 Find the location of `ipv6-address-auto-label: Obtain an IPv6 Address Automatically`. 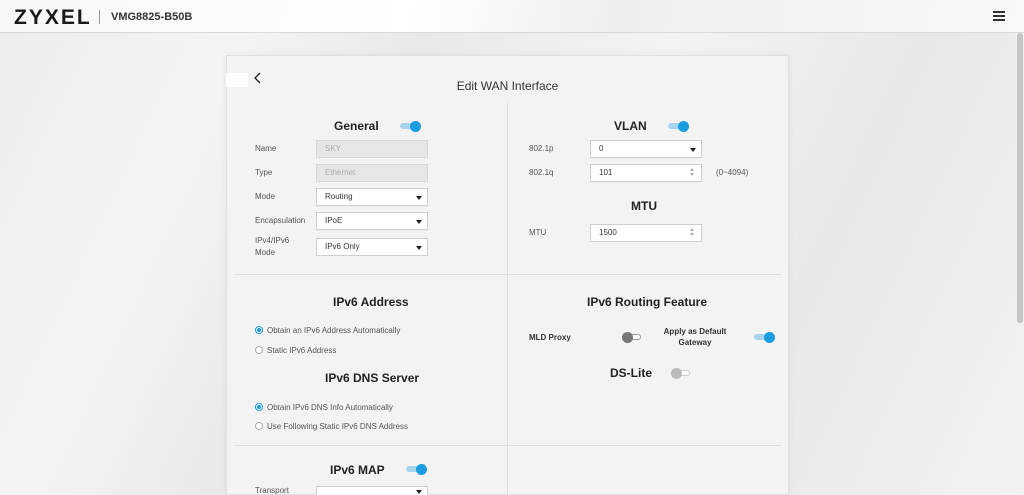

ipv6-address-auto-label: Obtain an IPv6 Address Automatically is located at coordinates (334, 330).